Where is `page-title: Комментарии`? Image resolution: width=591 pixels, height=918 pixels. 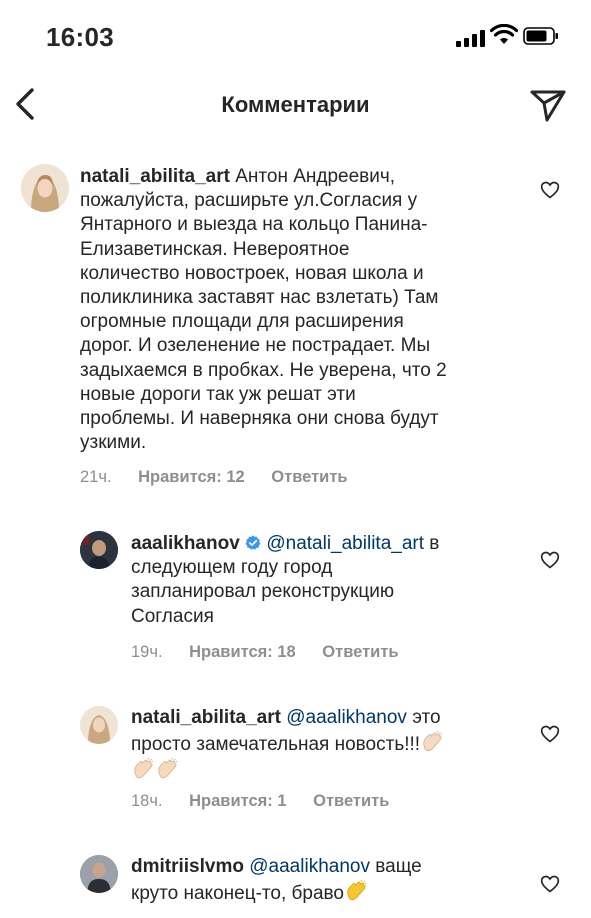 page-title: Комментарии is located at coordinates (295, 104).